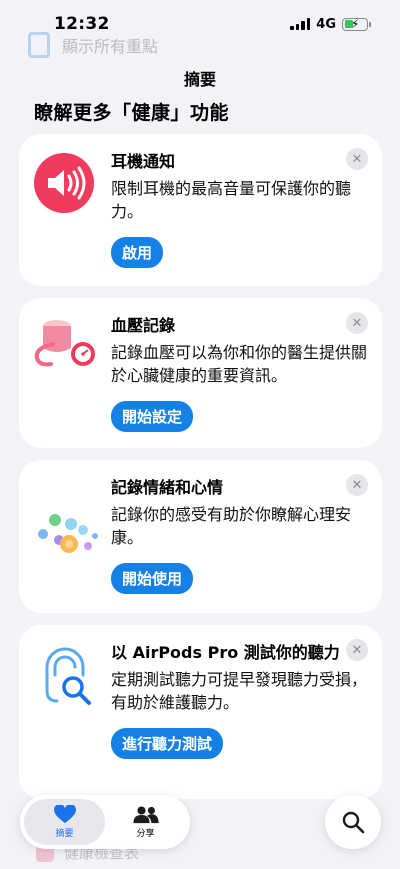  What do you see at coordinates (143, 161) in the screenshot?
I see `card-title: 耳機通知` at bounding box center [143, 161].